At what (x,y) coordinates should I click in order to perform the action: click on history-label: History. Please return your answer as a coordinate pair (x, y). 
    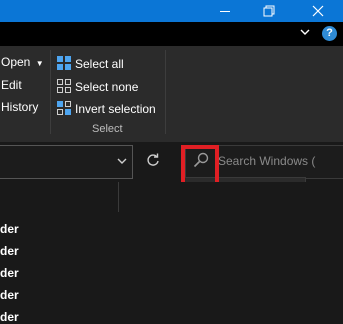
    Looking at the image, I should click on (20, 107).